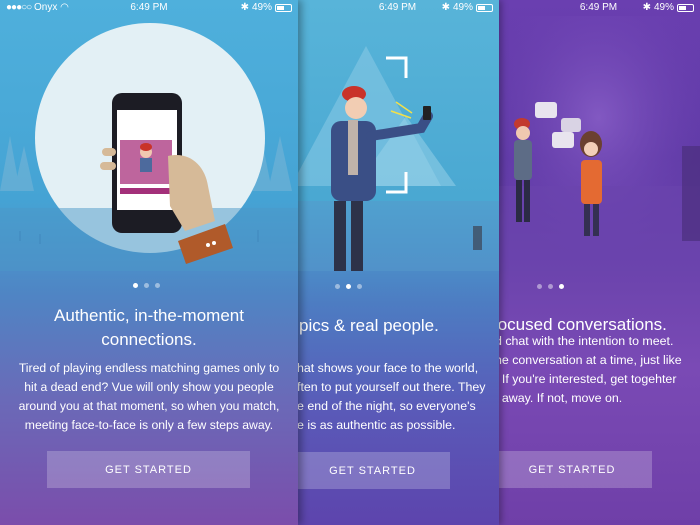 The image size is (700, 525). Describe the element at coordinates (397, 158) in the screenshot. I see `illustration-selfie` at that location.